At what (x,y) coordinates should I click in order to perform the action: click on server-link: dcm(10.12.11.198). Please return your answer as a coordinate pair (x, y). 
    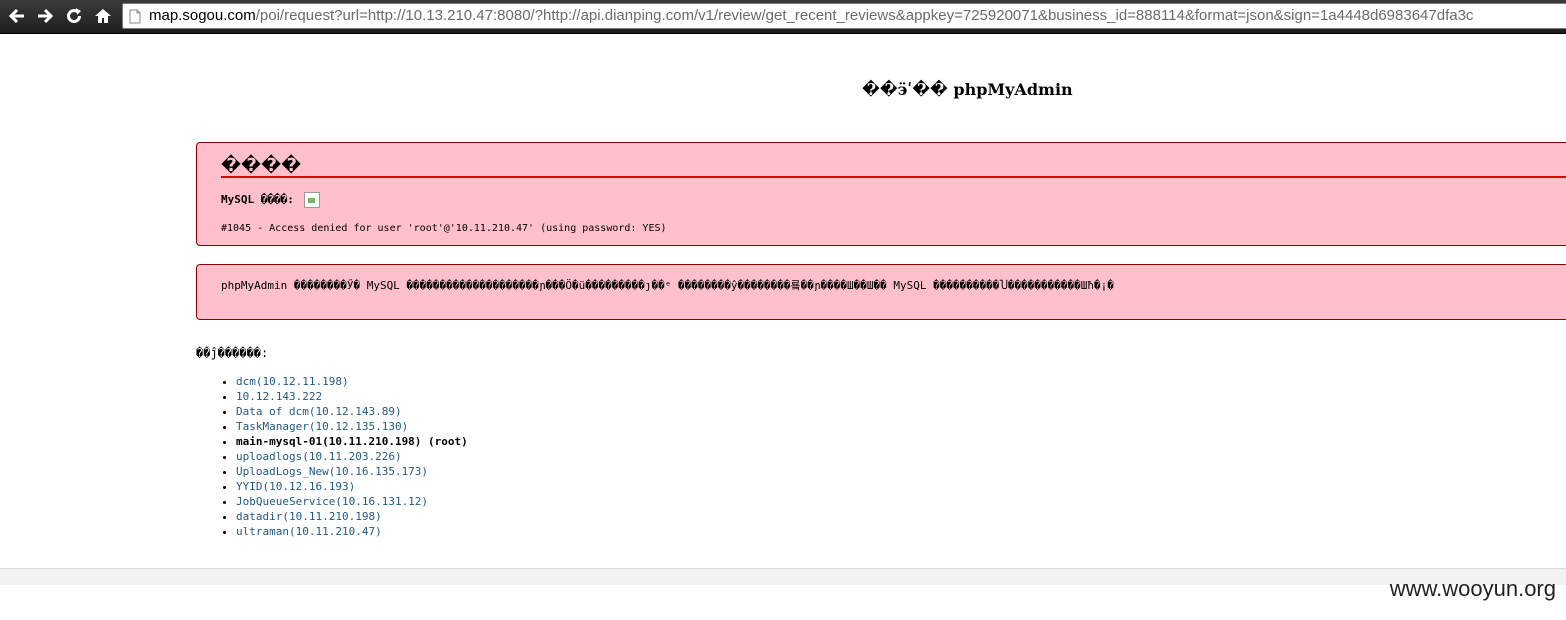
    Looking at the image, I should click on (292, 381).